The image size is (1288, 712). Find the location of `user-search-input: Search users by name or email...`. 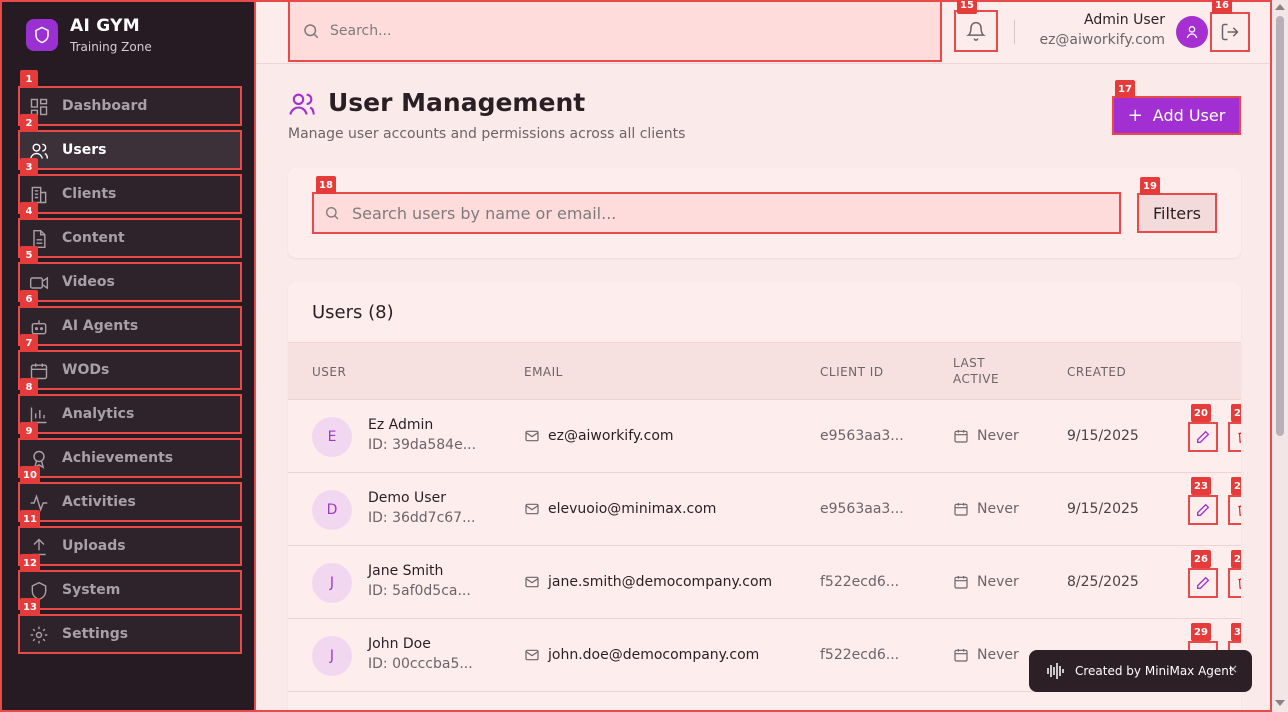

user-search-input: Search users by name or email... is located at coordinates (716, 213).